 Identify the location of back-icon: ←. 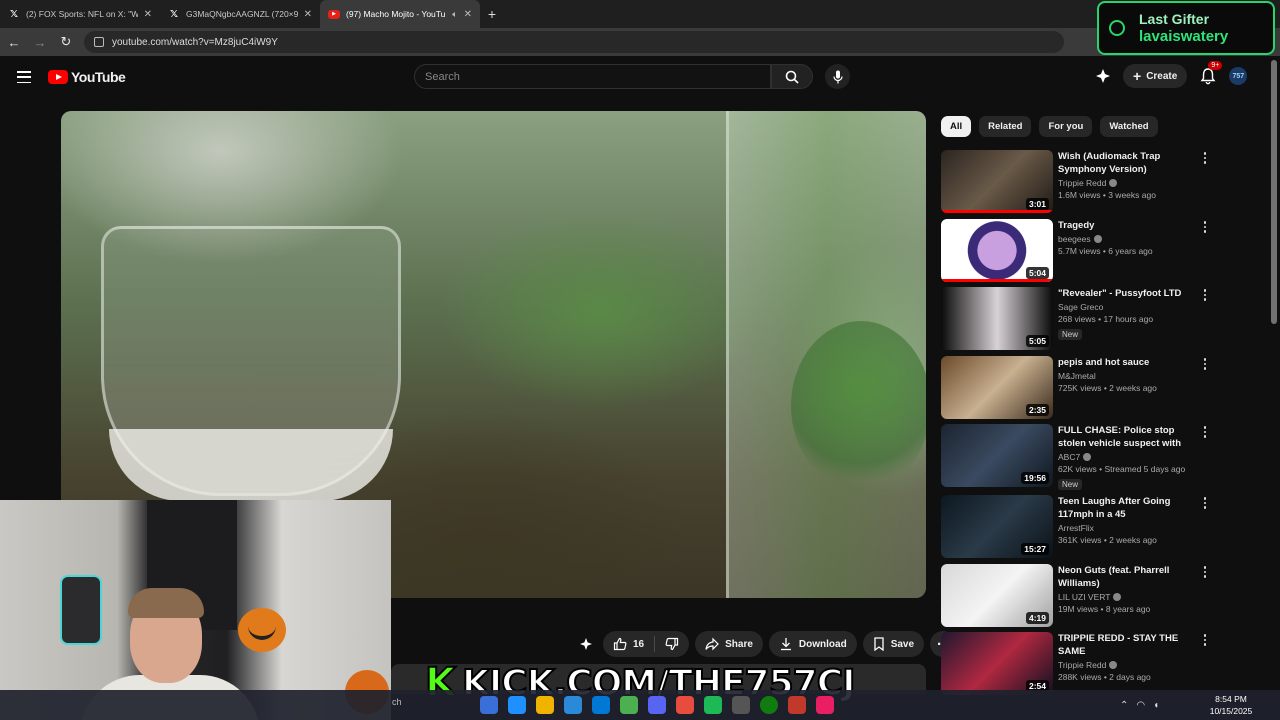
(14, 42).